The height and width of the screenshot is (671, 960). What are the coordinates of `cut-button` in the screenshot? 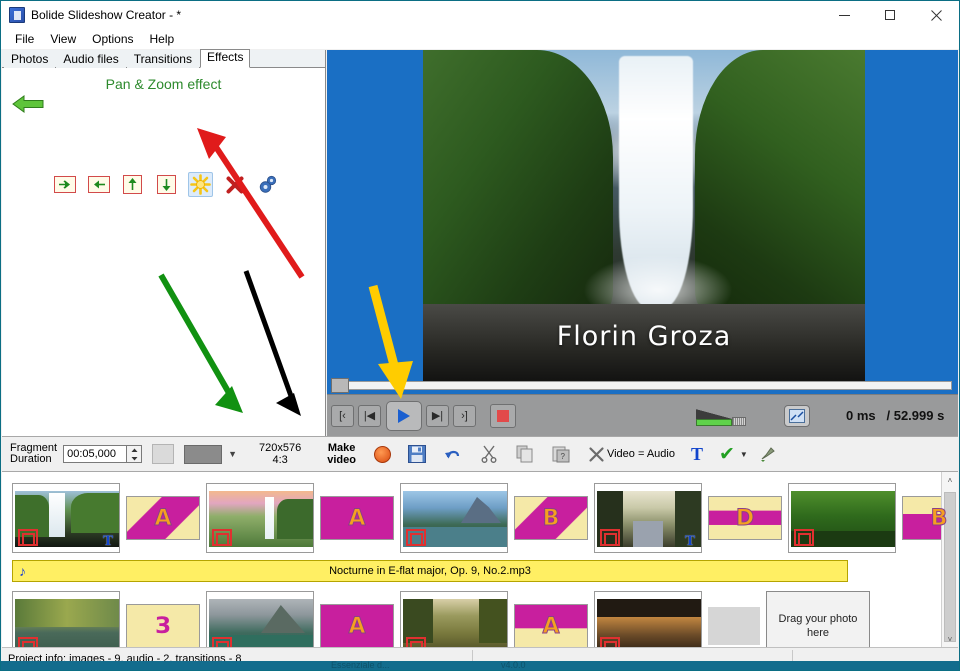 It's located at (489, 454).